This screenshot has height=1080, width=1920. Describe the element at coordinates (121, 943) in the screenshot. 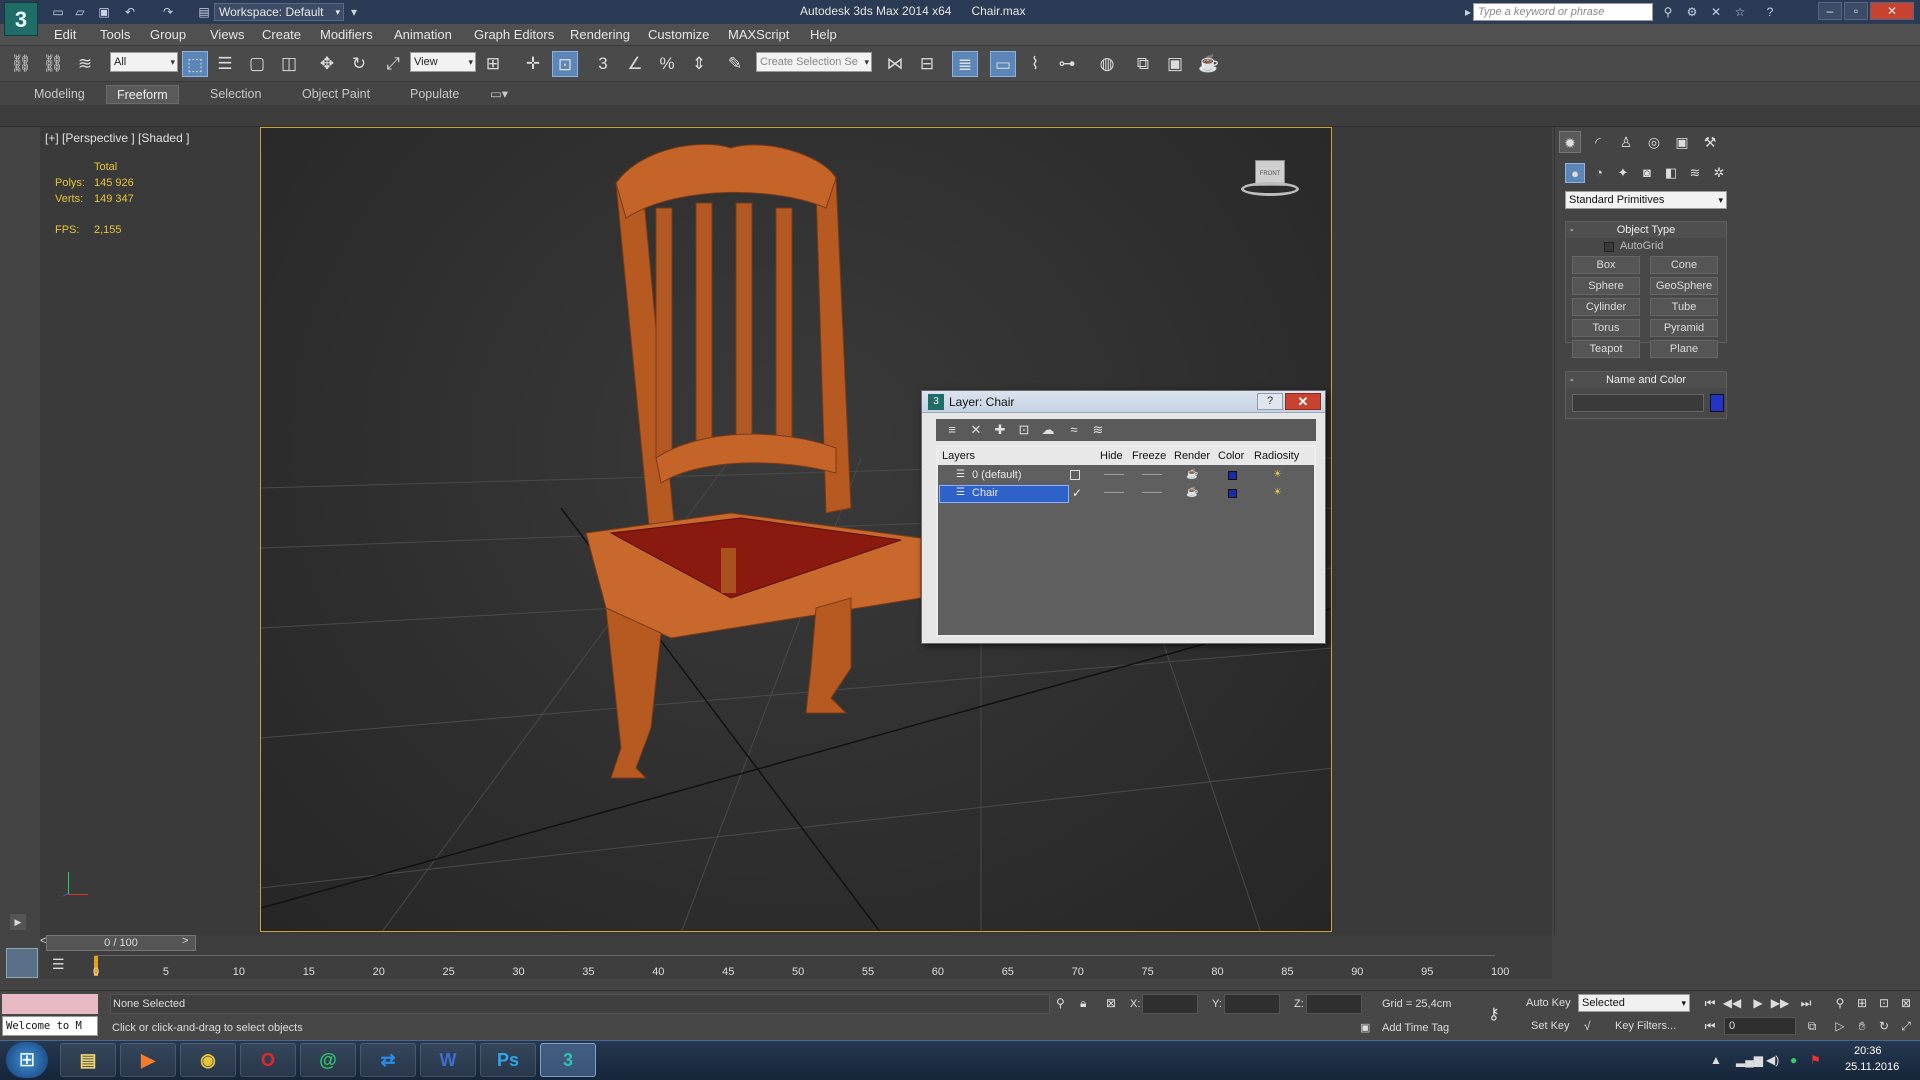

I see `time-slider: 0 / 100` at that location.